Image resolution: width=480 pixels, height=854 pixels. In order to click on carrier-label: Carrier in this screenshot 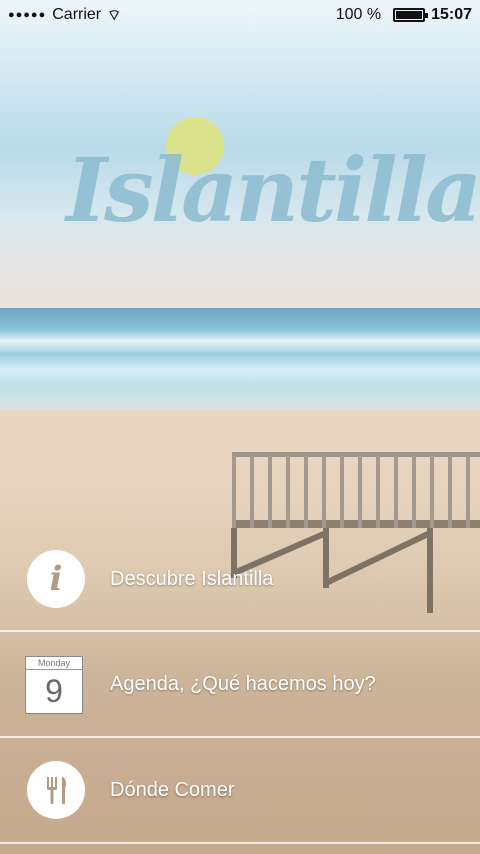, I will do `click(77, 14)`.